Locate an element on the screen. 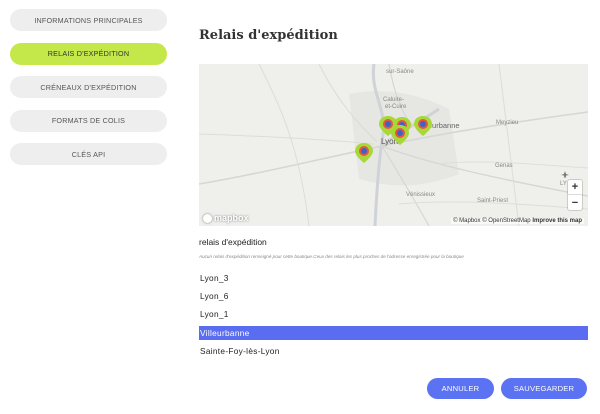  relay-item: Lyon_6 is located at coordinates (393, 296).